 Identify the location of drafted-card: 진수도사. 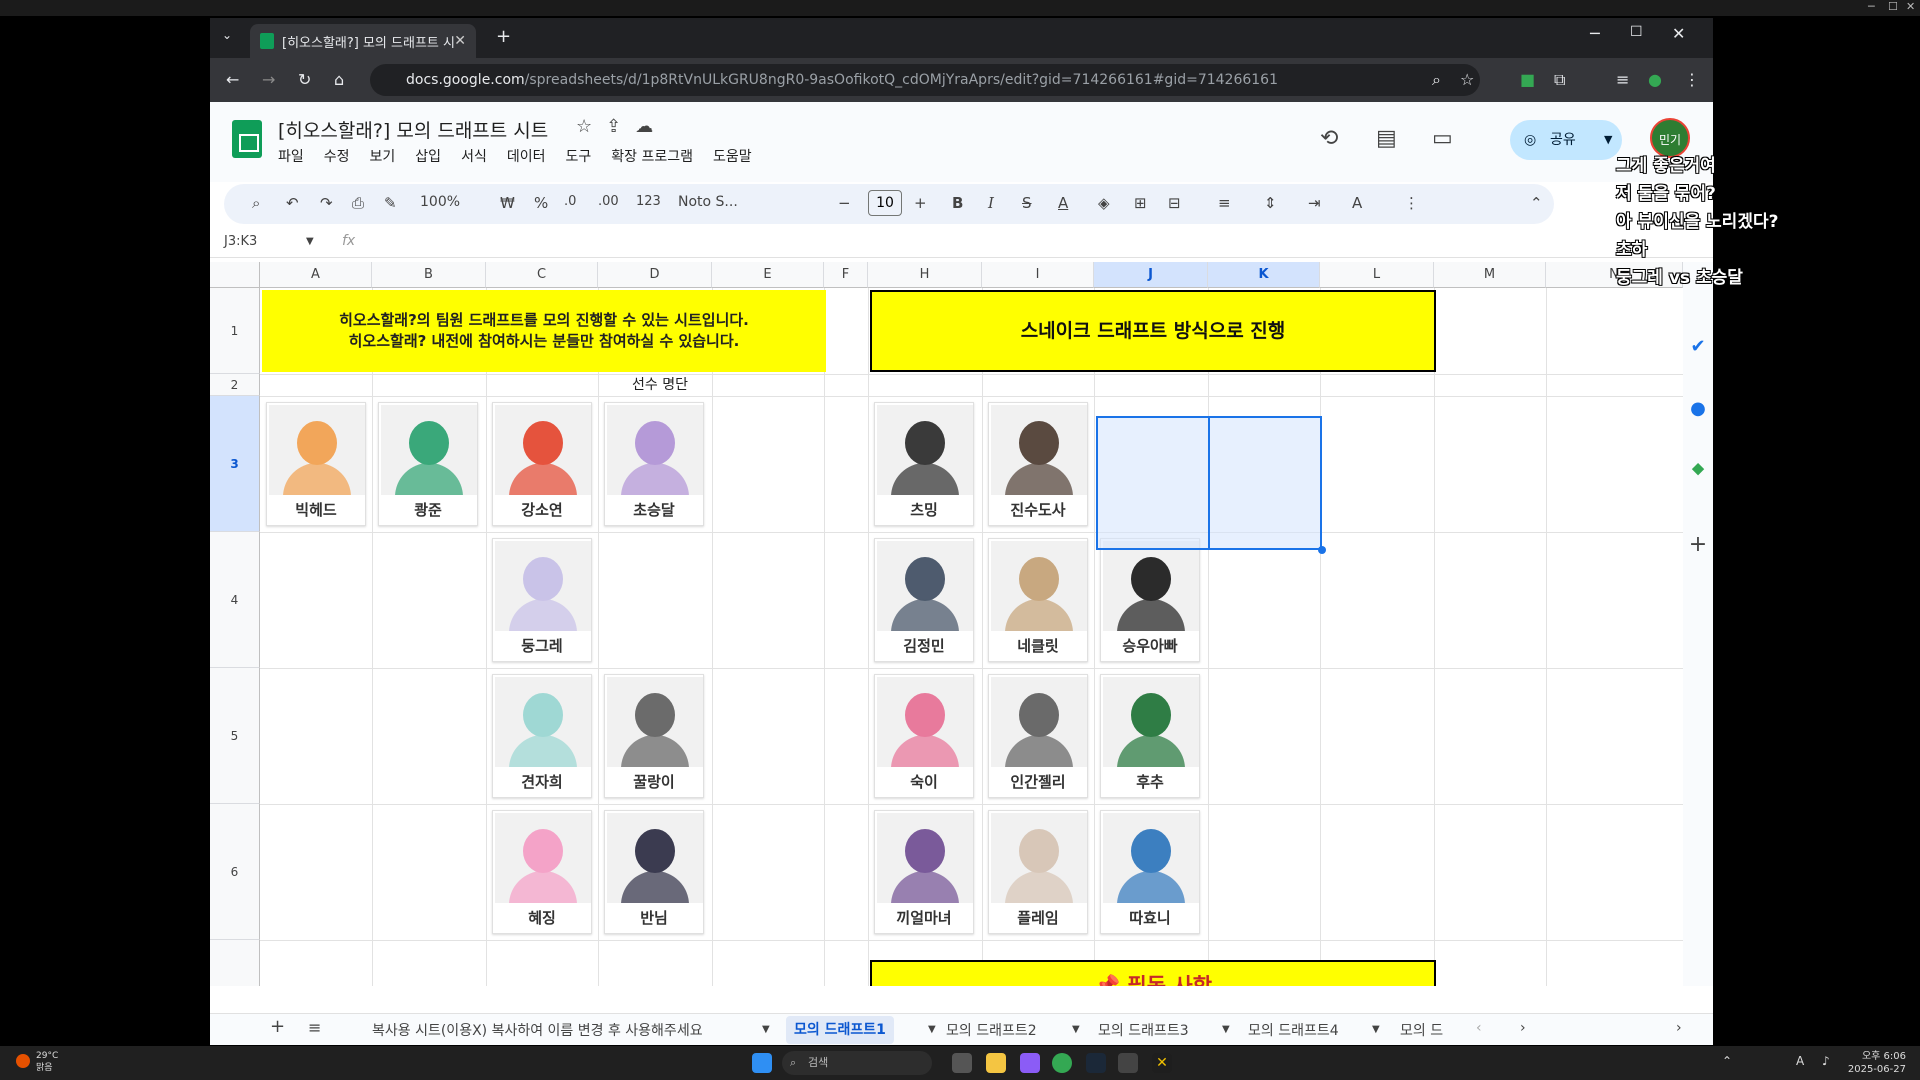
(1038, 464).